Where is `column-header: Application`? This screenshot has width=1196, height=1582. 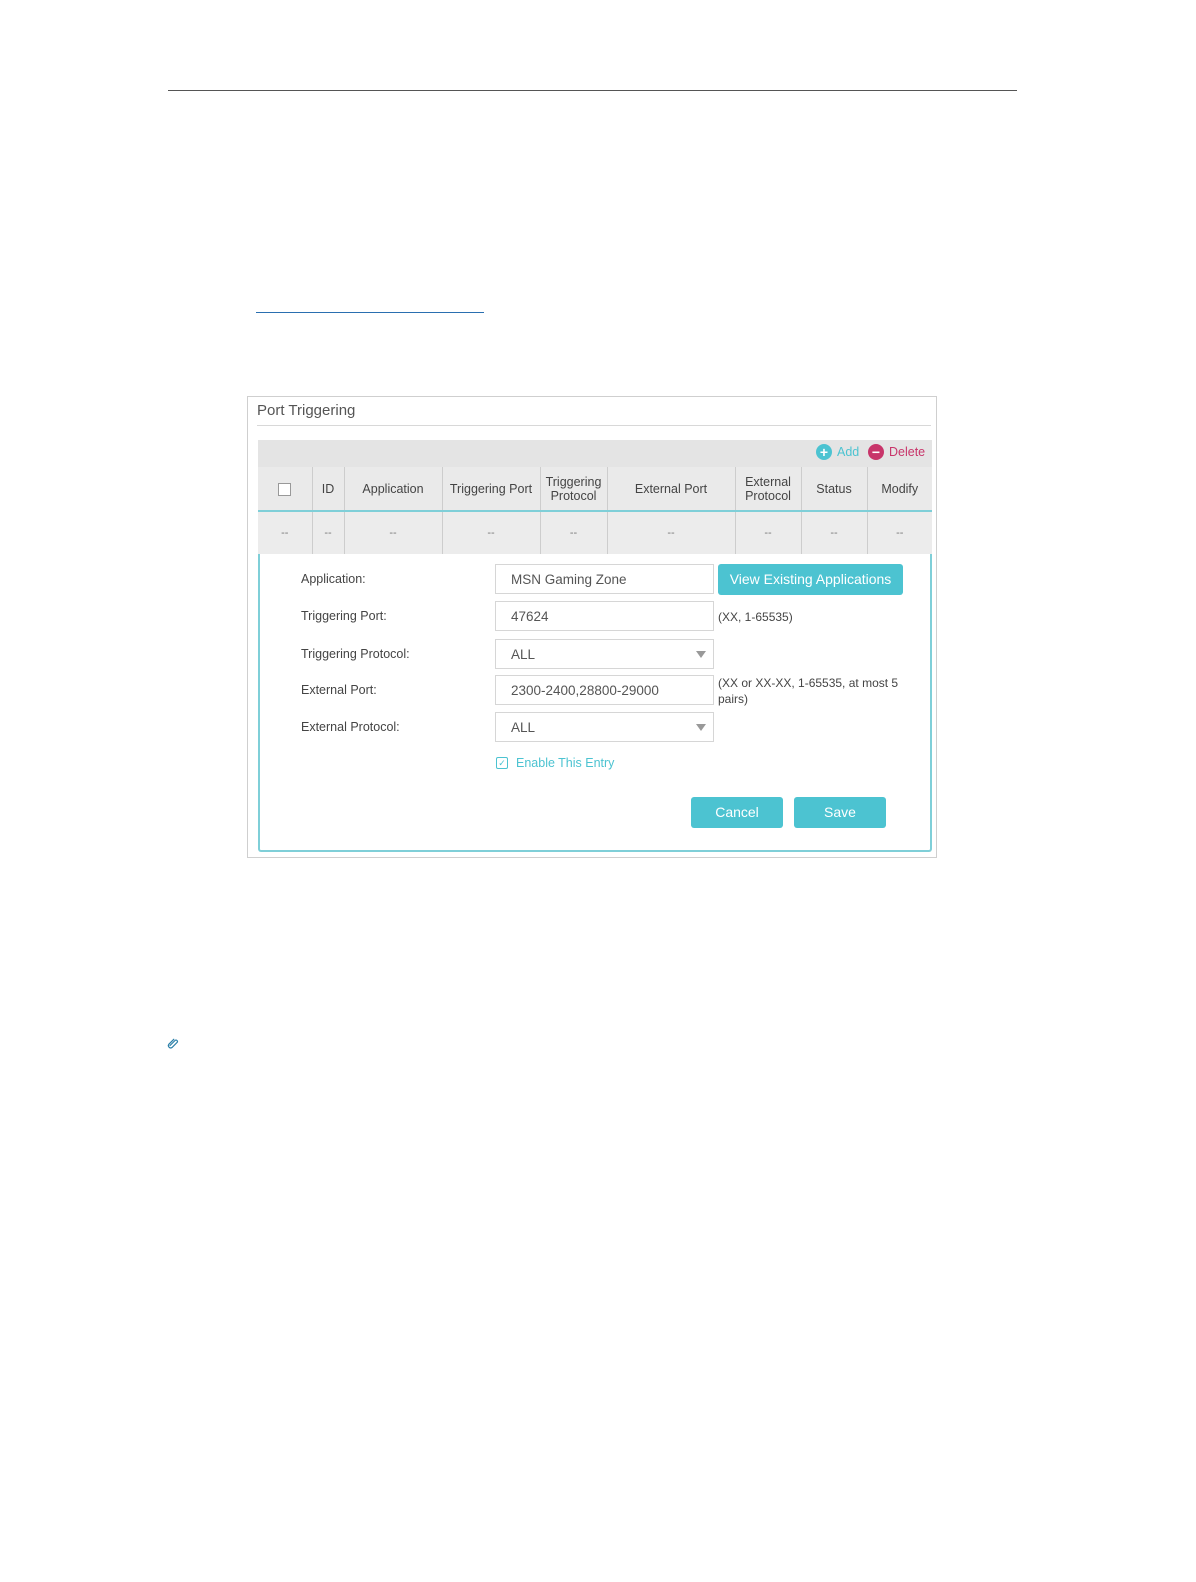 column-header: Application is located at coordinates (393, 489).